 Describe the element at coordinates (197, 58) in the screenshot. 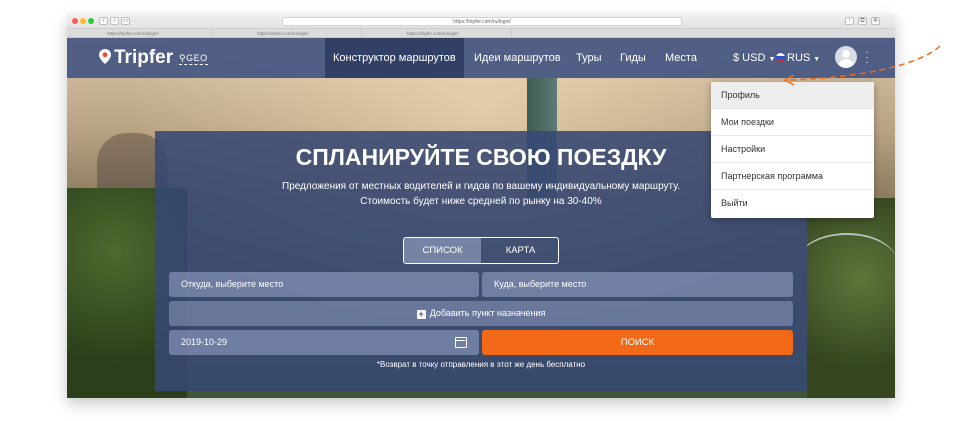

I see `region-label: GEO` at that location.